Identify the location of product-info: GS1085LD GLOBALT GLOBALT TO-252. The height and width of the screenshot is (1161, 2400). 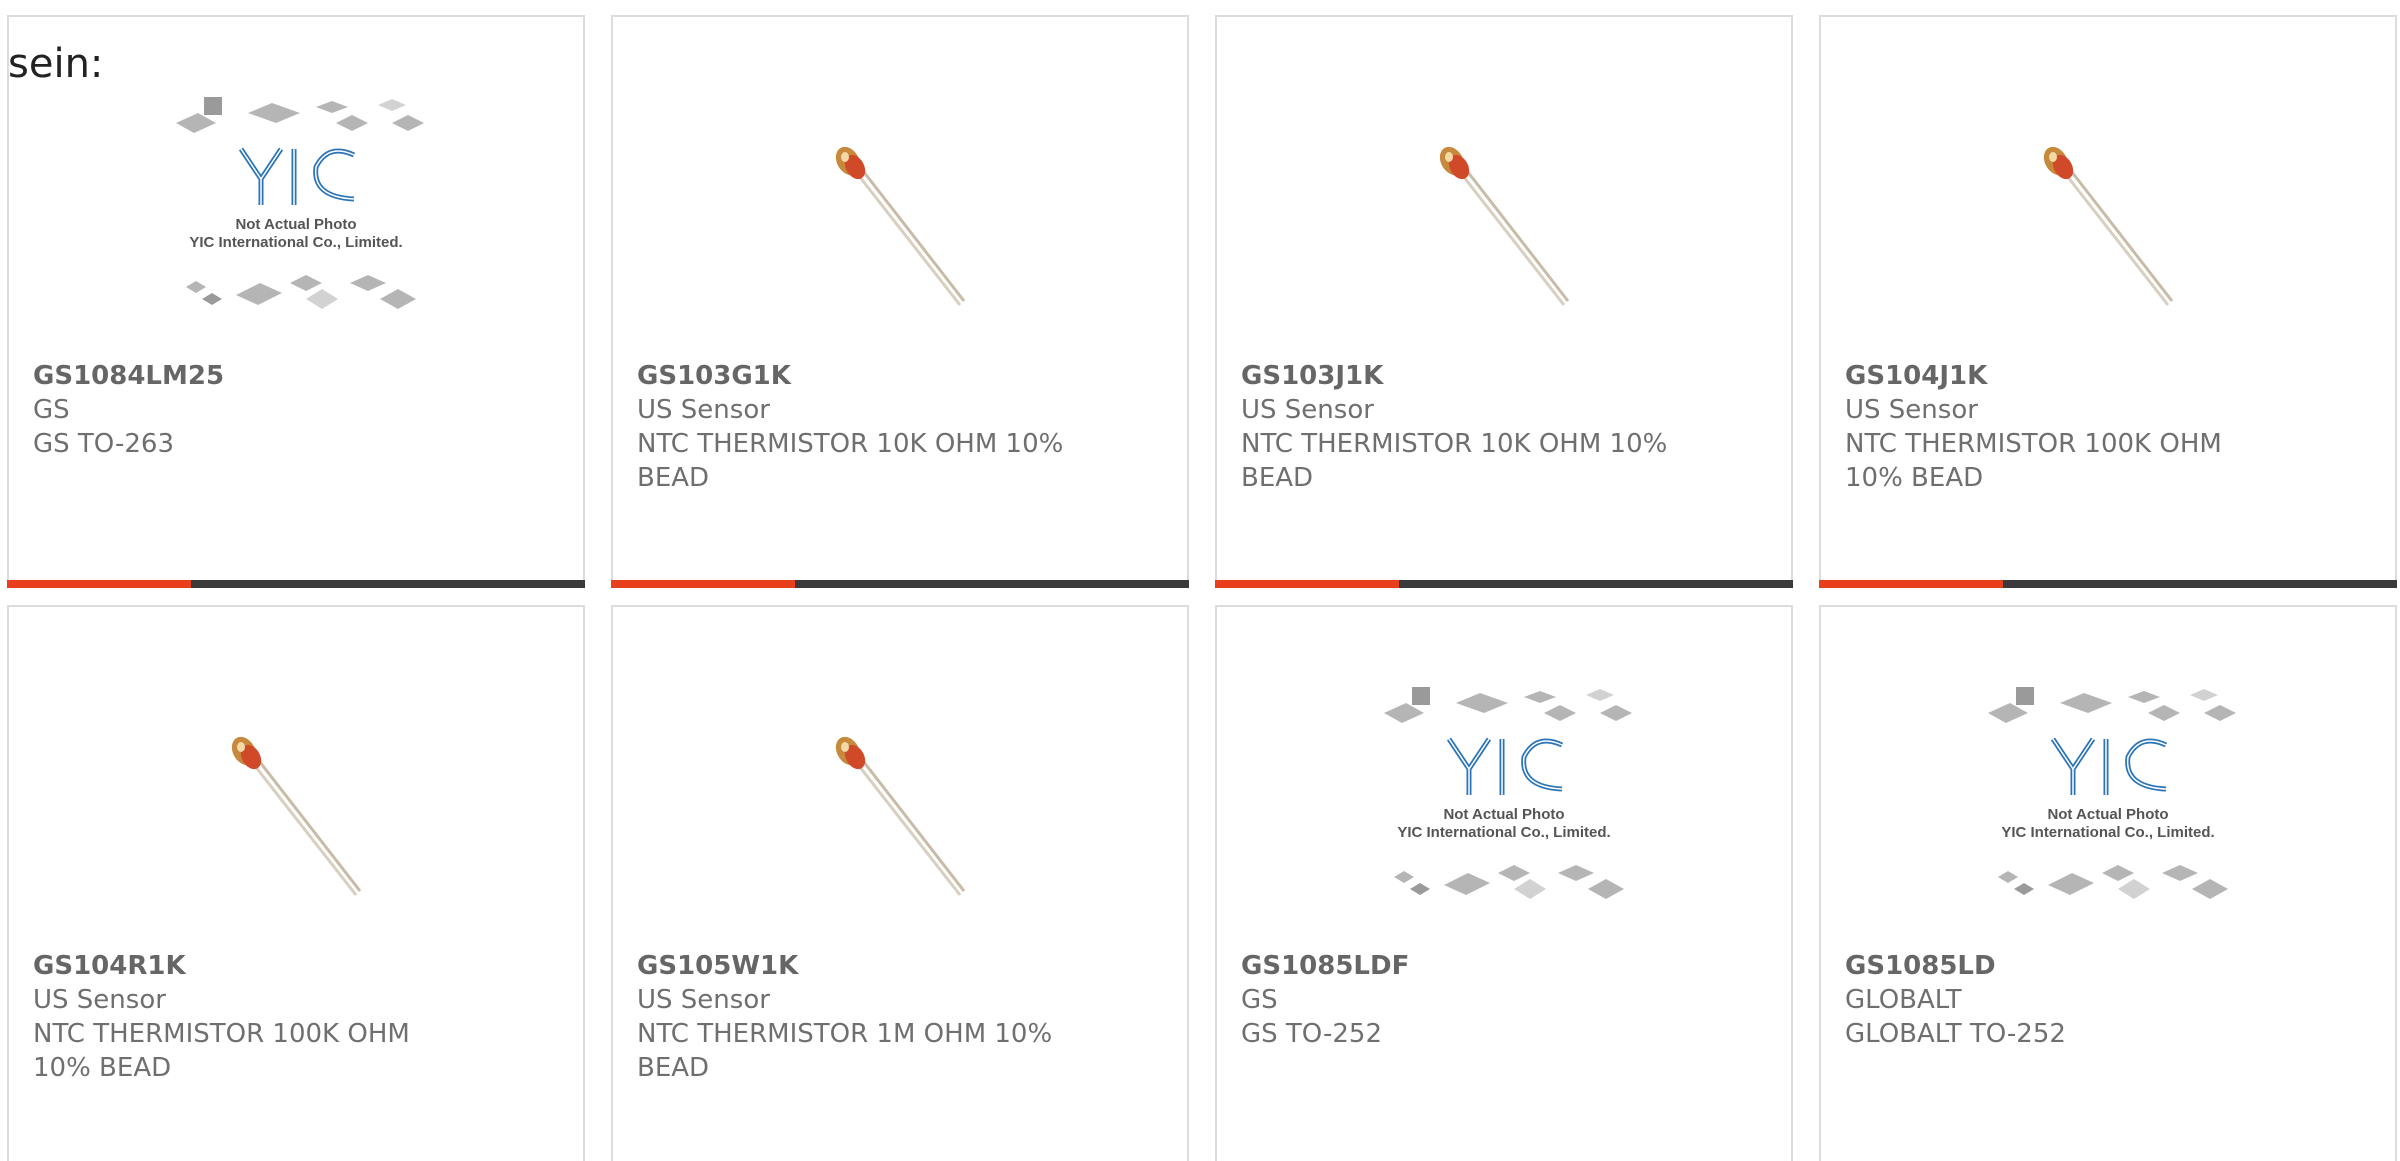
(2108, 1000).